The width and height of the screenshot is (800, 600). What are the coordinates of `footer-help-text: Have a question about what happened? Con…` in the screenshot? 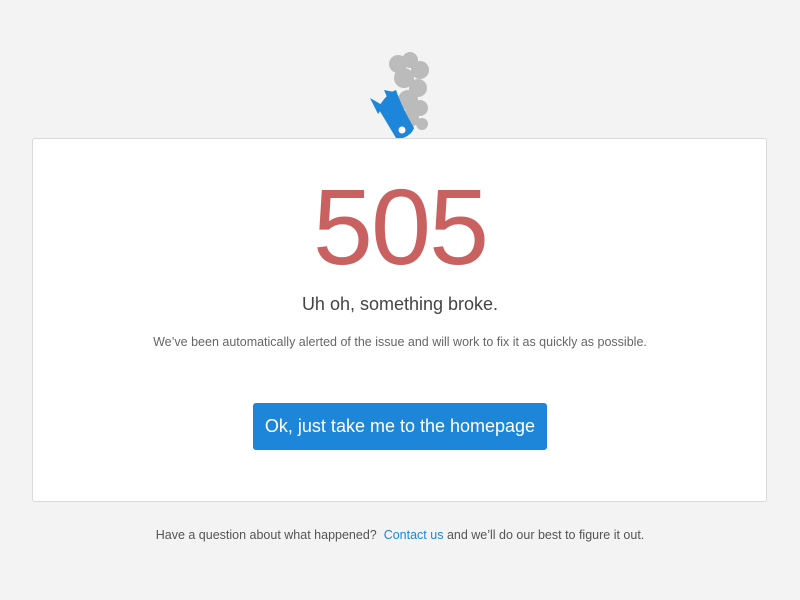 It's located at (400, 535).